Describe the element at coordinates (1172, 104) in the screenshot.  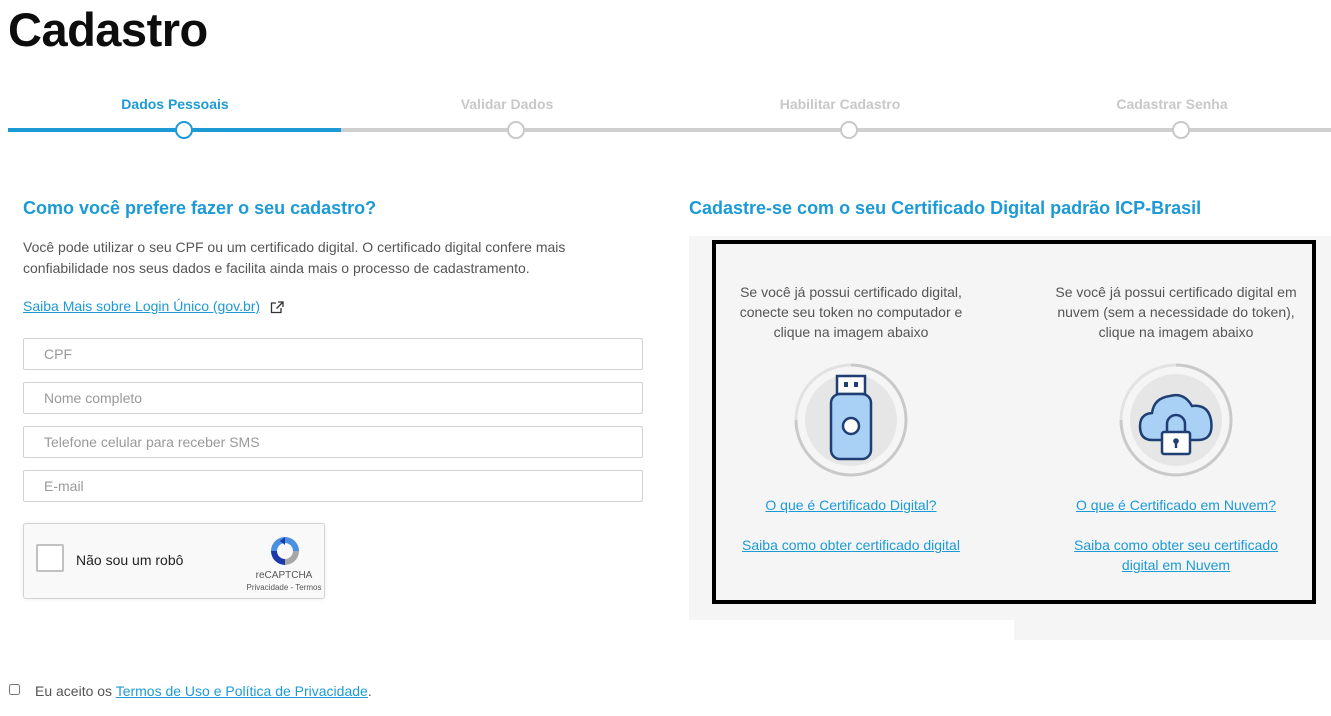
I see `step-label-cadastrar-senha: Cadastrar Senha` at that location.